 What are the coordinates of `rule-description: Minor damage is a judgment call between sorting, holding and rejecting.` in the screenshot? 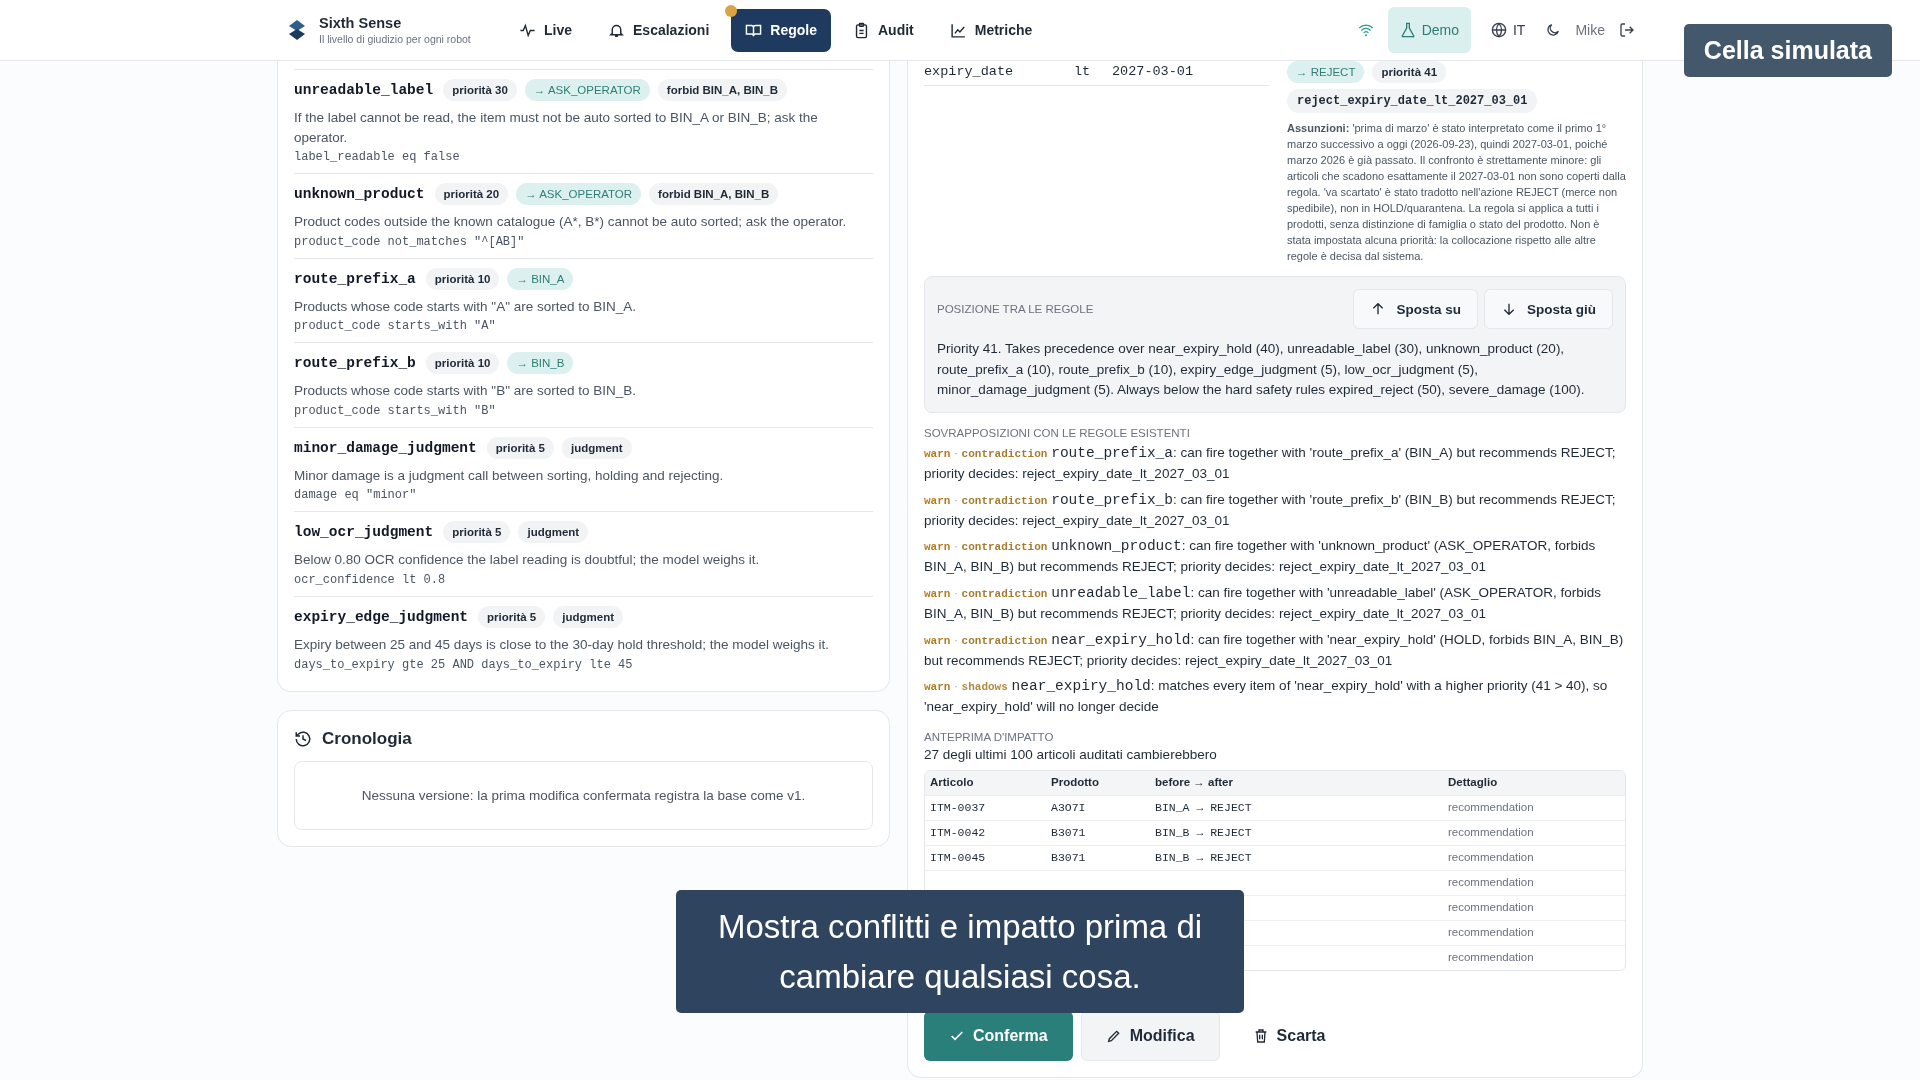 It's located at (509, 475).